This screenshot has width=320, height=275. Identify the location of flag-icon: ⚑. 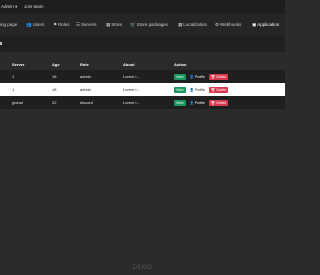
(55, 24).